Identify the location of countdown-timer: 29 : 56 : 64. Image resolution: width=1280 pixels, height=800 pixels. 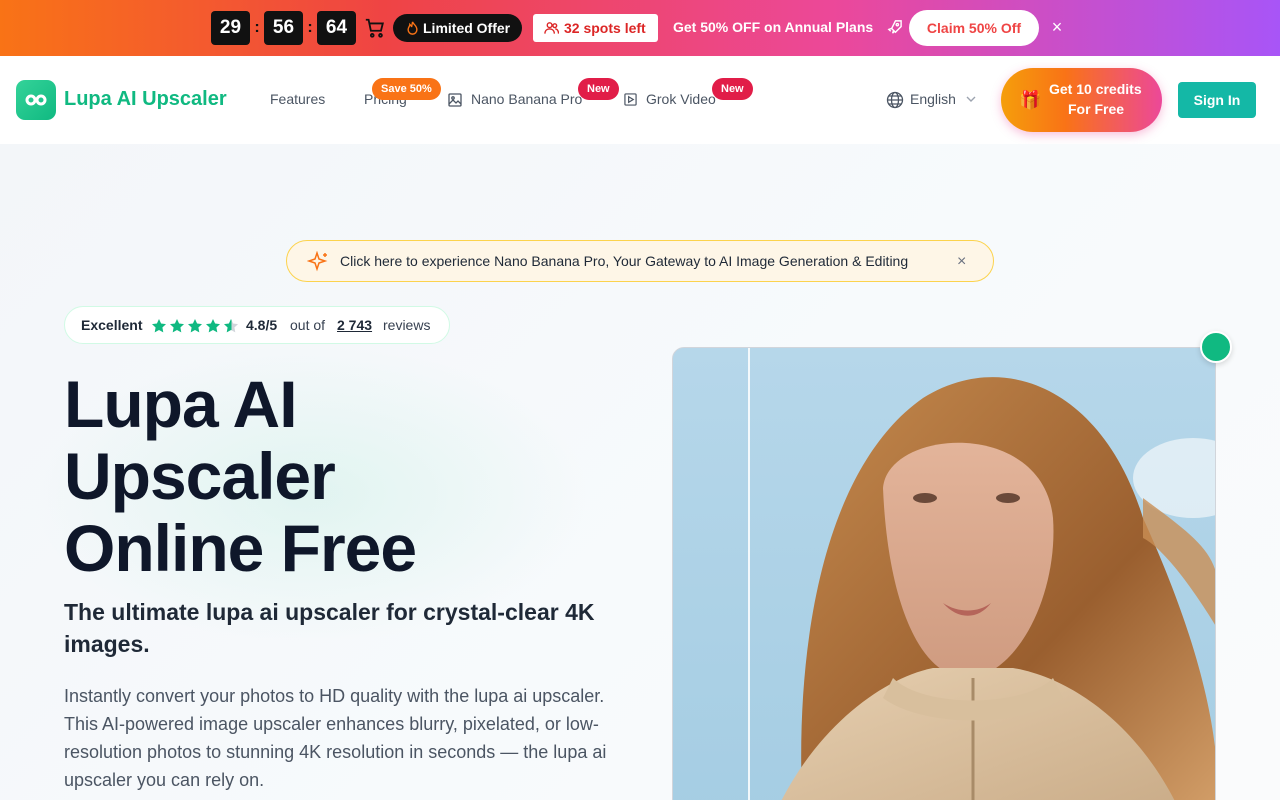
(283, 28).